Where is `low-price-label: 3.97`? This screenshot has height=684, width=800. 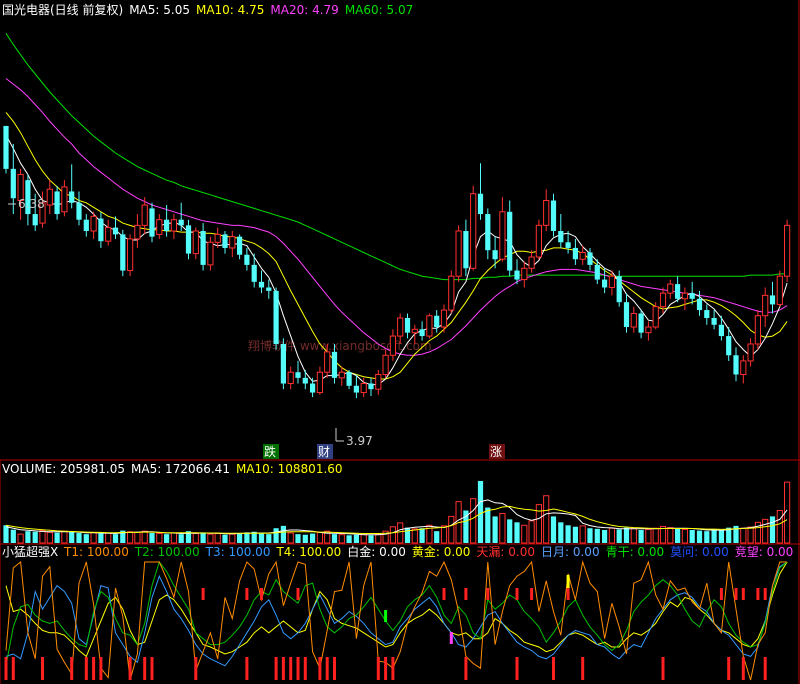 low-price-label: 3.97 is located at coordinates (359, 441).